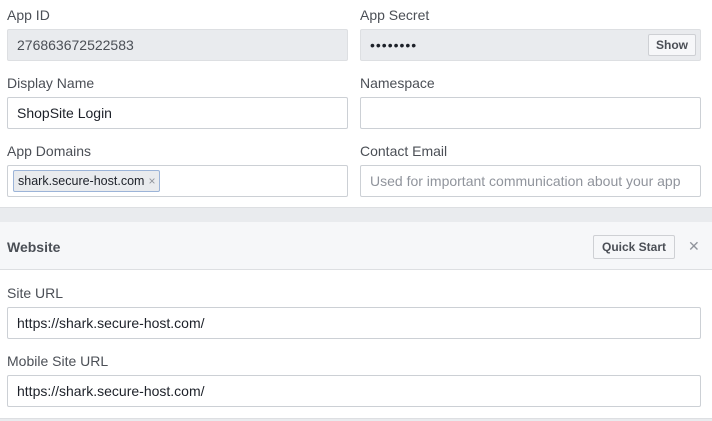 The width and height of the screenshot is (712, 421). Describe the element at coordinates (404, 151) in the screenshot. I see `contact-email-label: Contact Email` at that location.